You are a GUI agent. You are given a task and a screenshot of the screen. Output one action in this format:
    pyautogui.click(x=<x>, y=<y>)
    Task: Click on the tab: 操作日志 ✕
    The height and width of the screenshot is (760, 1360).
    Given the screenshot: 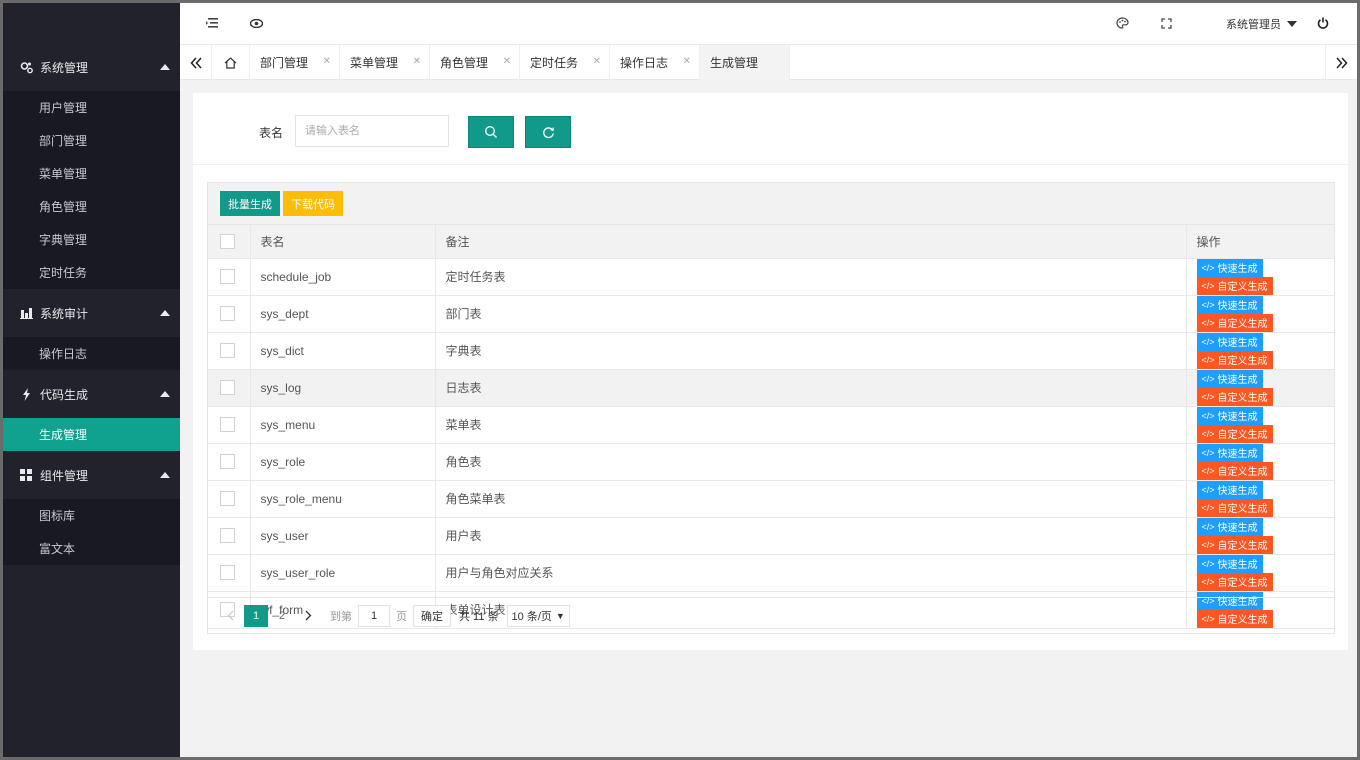 What is the action you would take?
    pyautogui.click(x=655, y=62)
    